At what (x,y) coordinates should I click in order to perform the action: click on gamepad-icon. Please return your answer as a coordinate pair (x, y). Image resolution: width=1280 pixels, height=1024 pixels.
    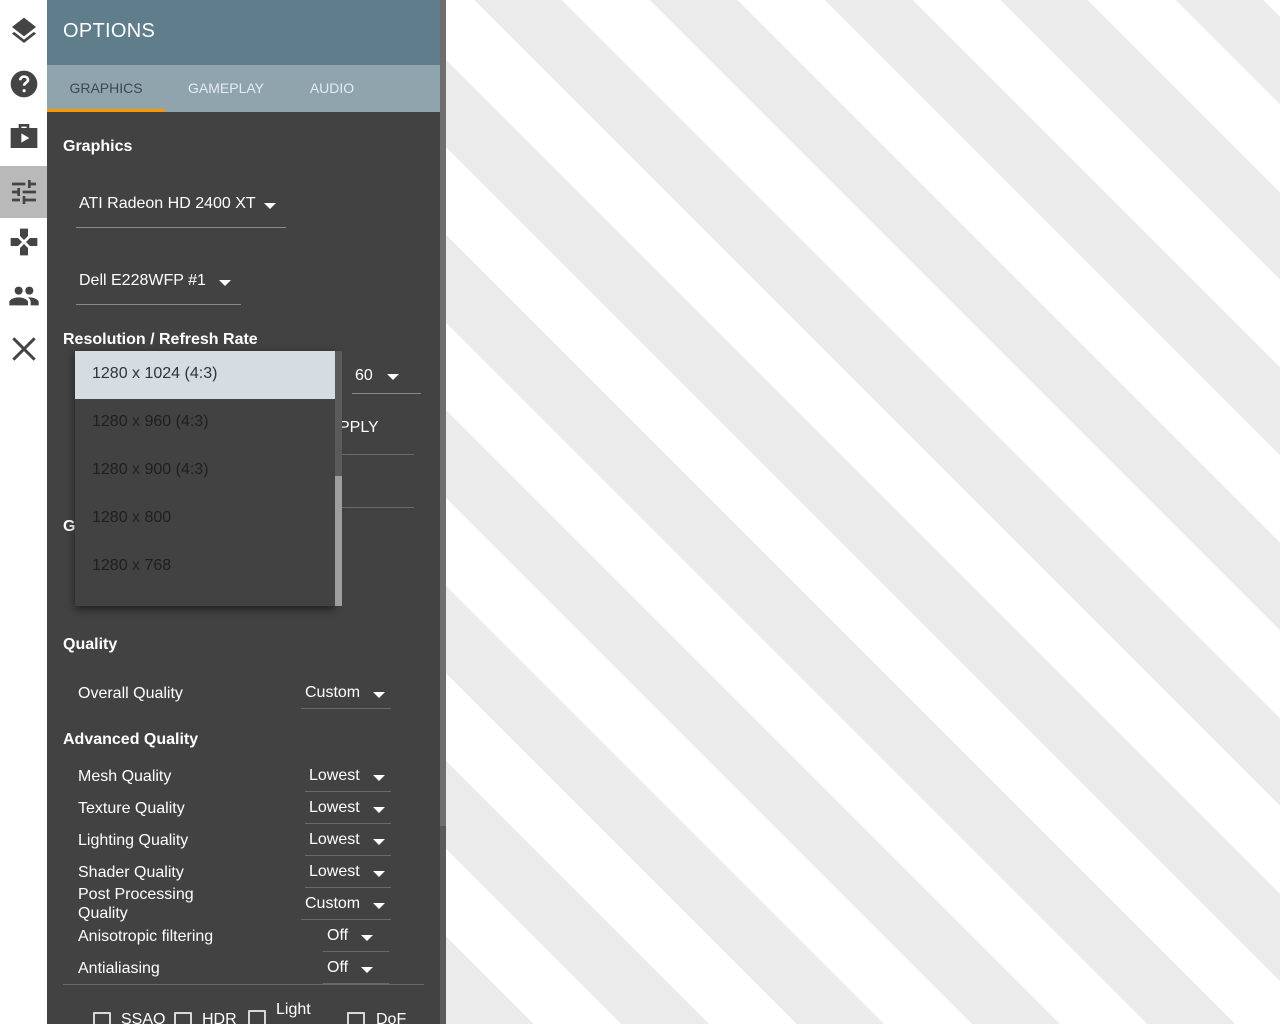
    Looking at the image, I should click on (23, 242).